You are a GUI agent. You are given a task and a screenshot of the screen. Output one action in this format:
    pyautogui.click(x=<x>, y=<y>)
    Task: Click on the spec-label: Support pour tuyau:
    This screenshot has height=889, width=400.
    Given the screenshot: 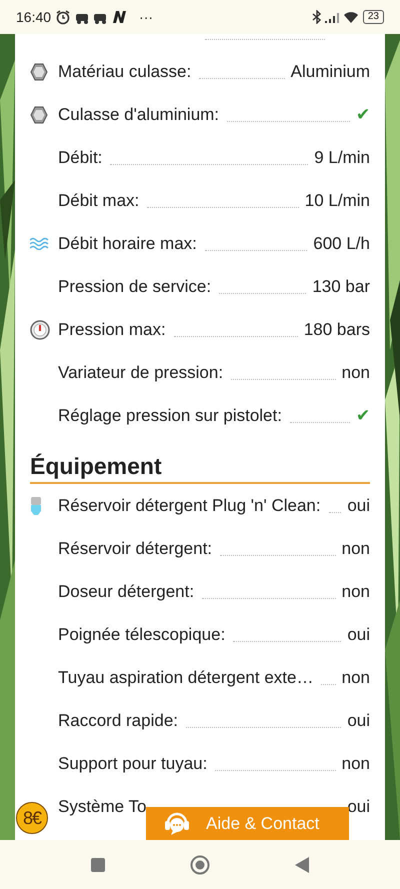 What is the action you would take?
    pyautogui.click(x=133, y=763)
    